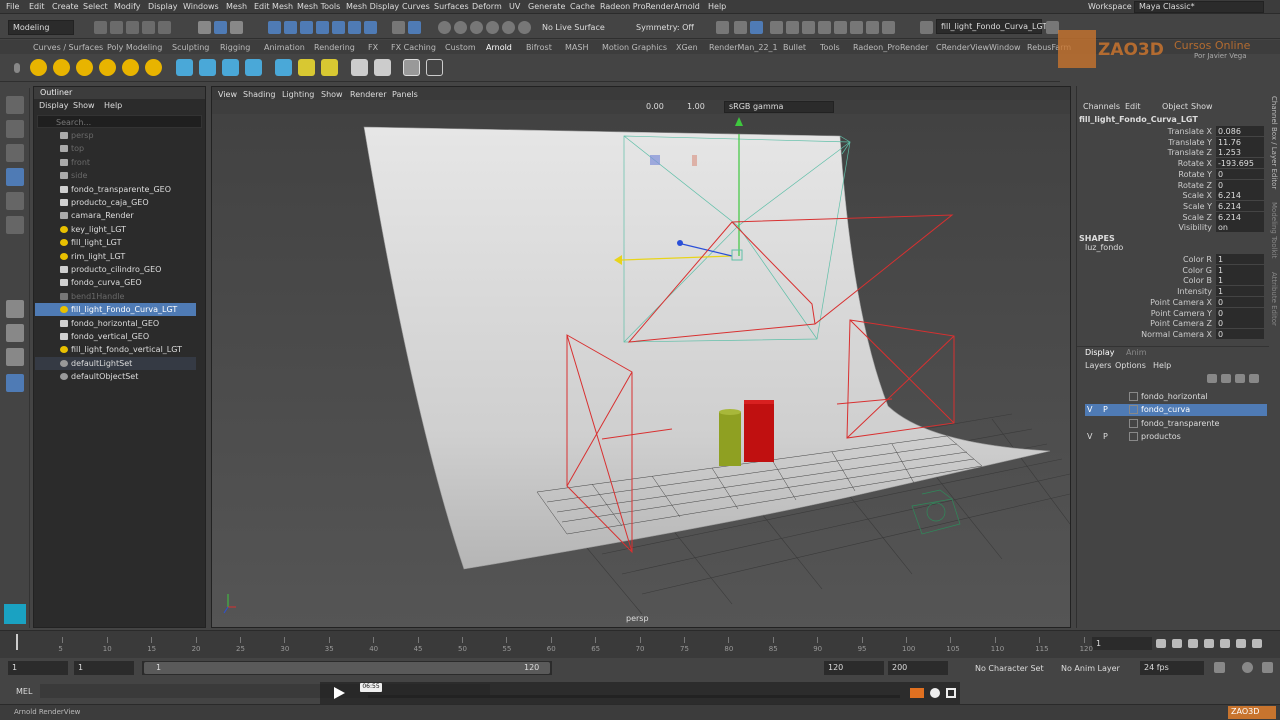 The height and width of the screenshot is (720, 1280). I want to click on shelf-tab-tools: Tools, so click(830, 47).